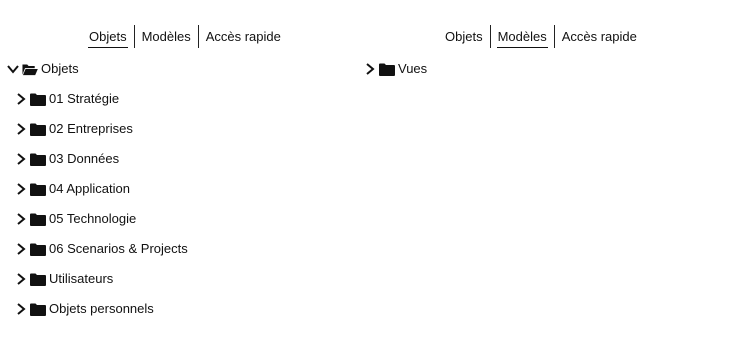 The height and width of the screenshot is (349, 743). I want to click on tree-item-scenarios-projects: 06 Scenarios & Projects, so click(101, 249).